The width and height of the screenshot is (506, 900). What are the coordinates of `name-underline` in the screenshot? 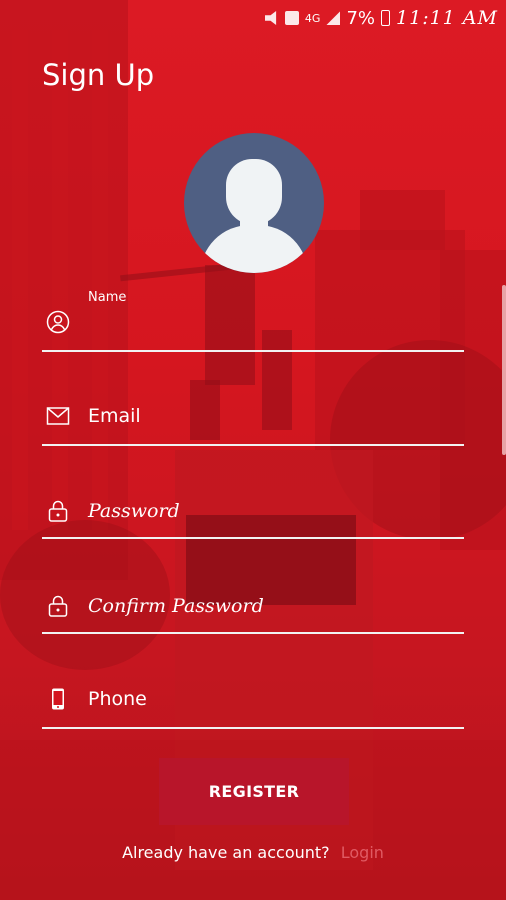 It's located at (253, 351).